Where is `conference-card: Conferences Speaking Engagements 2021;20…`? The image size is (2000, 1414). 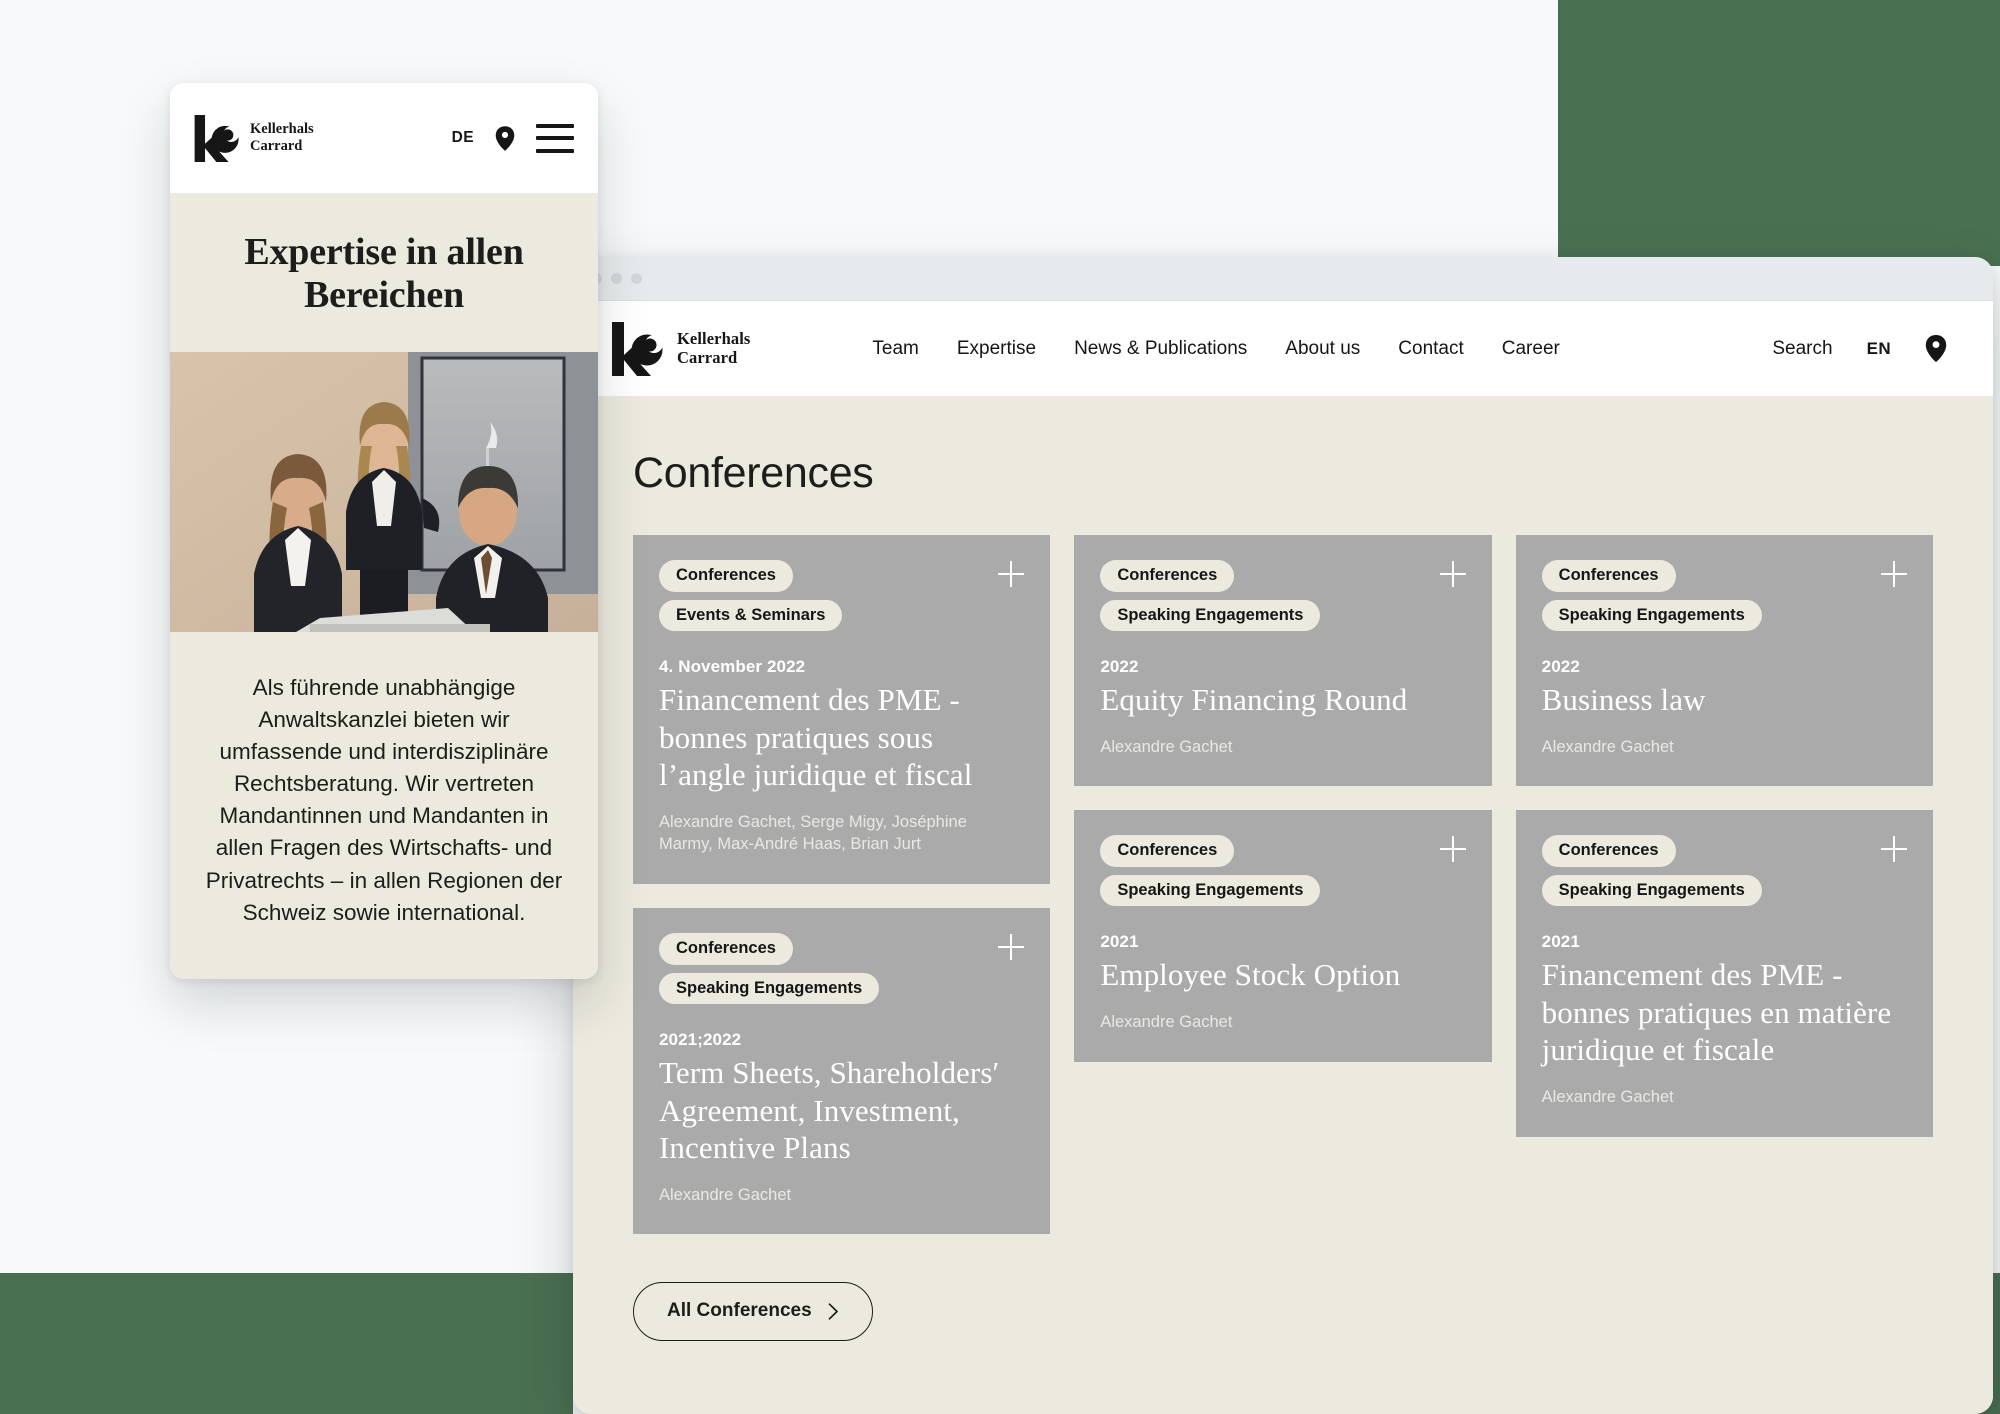
conference-card: Conferences Speaking Engagements 2021;20… is located at coordinates (842, 1071).